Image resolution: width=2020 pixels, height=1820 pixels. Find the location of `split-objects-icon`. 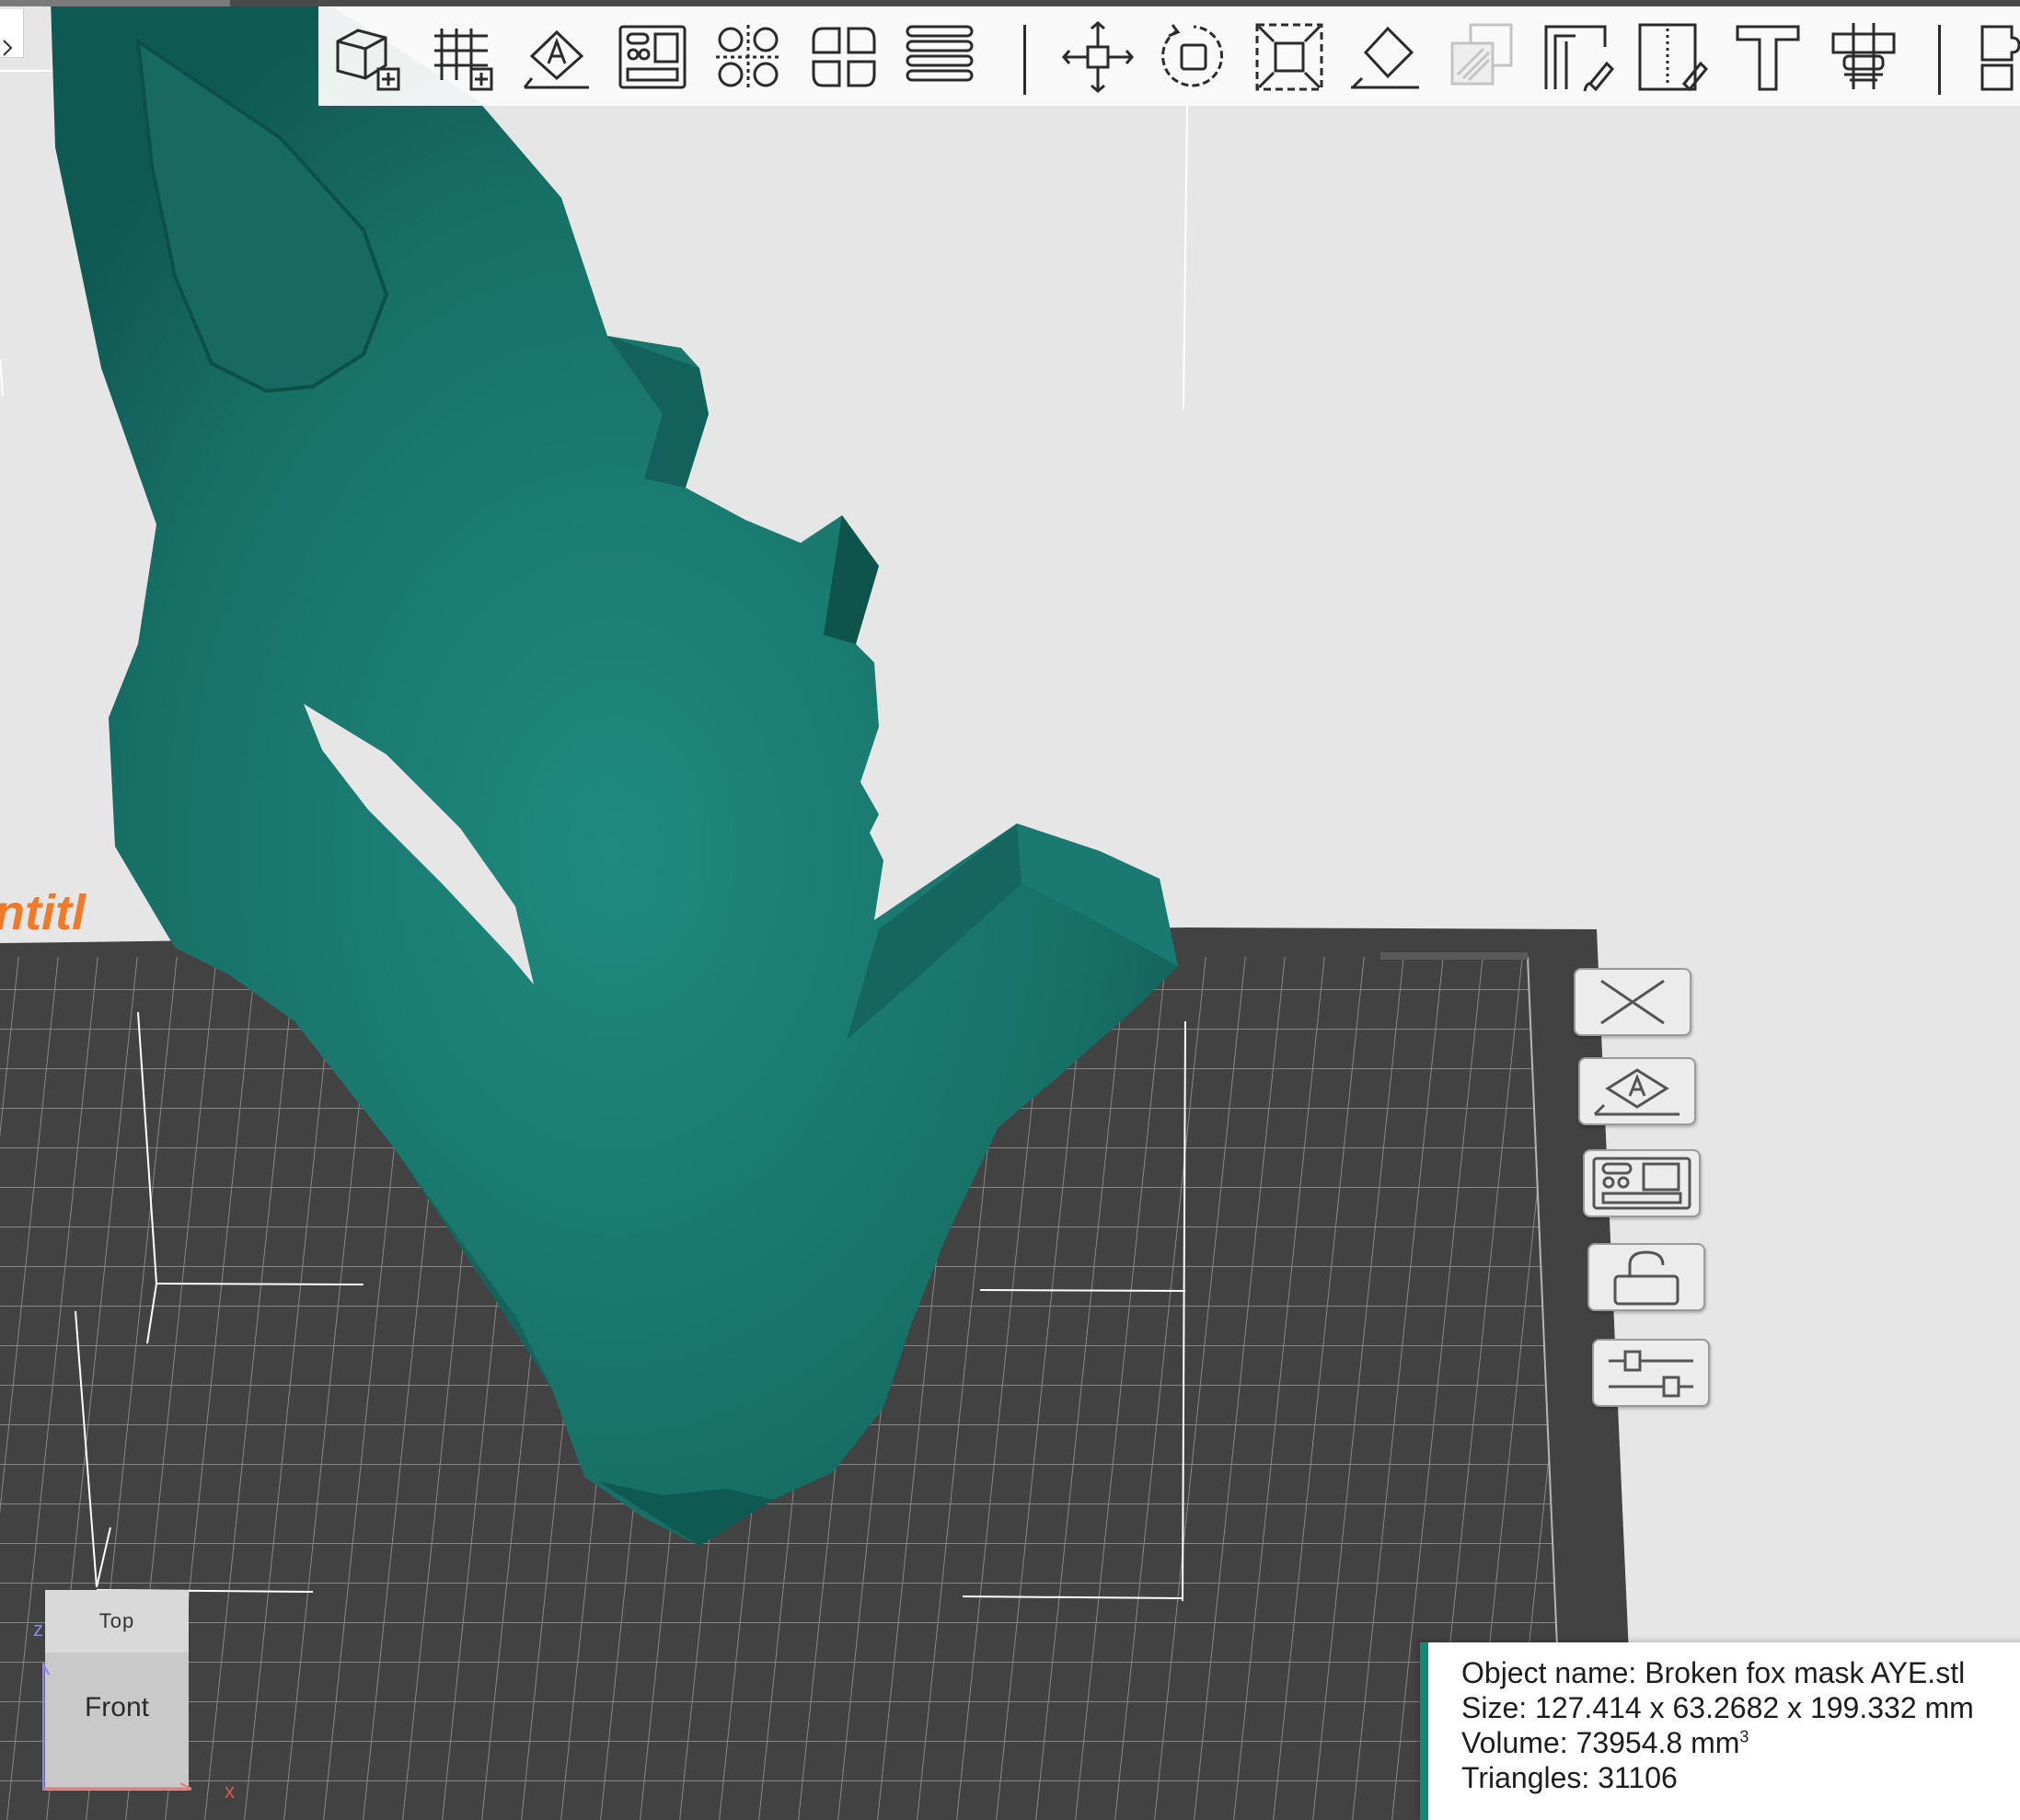

split-objects-icon is located at coordinates (748, 57).